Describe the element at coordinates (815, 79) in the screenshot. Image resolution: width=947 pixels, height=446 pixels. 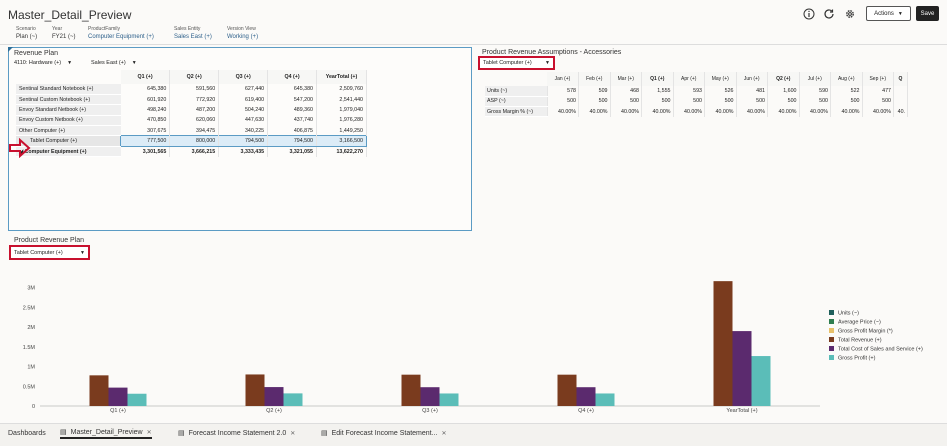
I see `column-header: Jul (+)` at that location.